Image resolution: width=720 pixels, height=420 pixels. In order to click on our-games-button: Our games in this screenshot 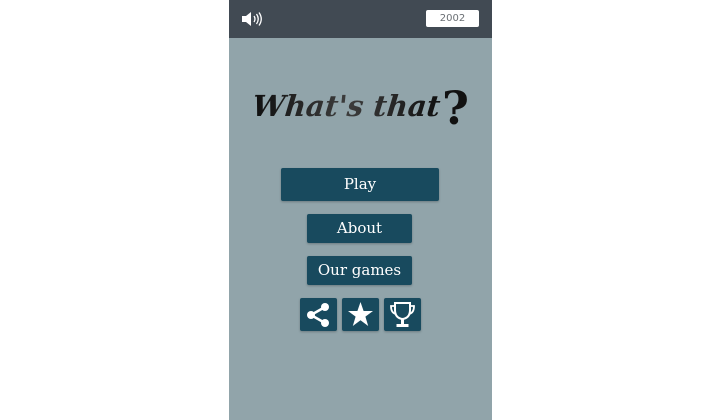, I will do `click(359, 270)`.